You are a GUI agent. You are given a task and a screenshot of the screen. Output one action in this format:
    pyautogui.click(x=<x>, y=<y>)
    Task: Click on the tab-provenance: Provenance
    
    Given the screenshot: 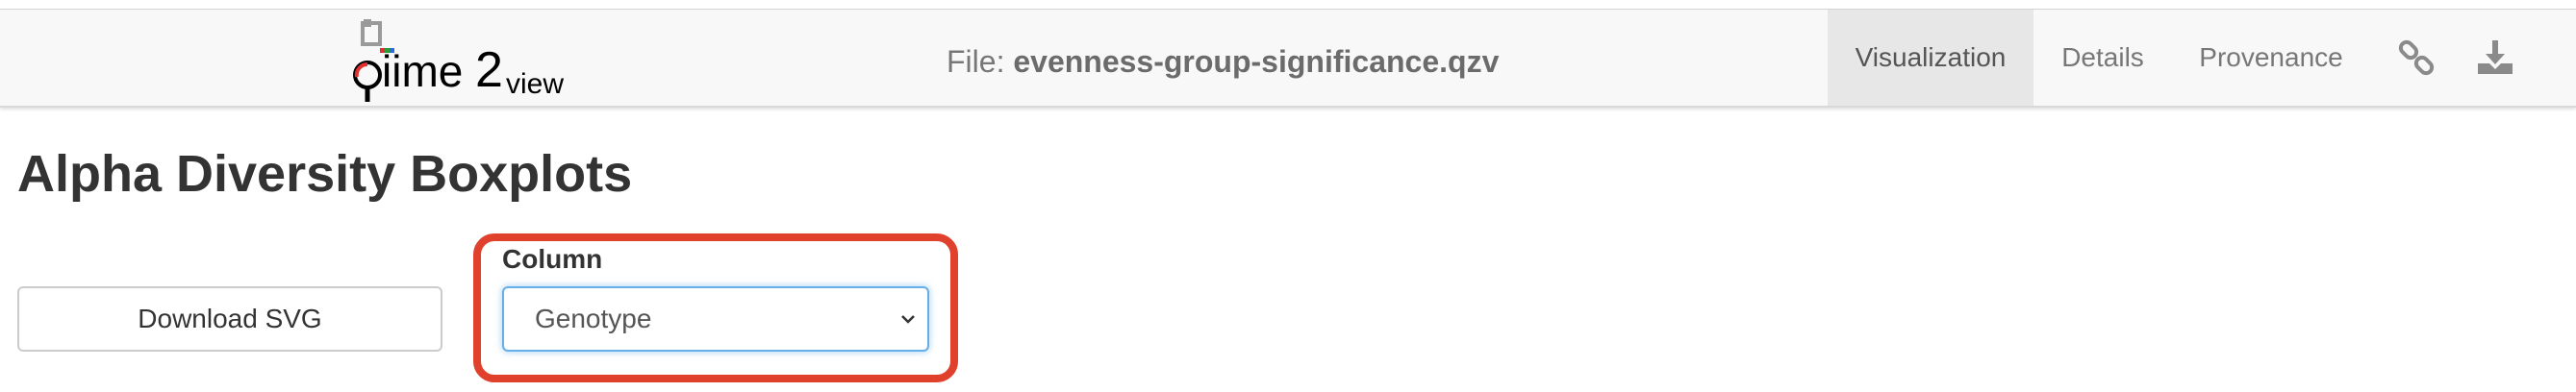 What is the action you would take?
    pyautogui.click(x=2271, y=58)
    